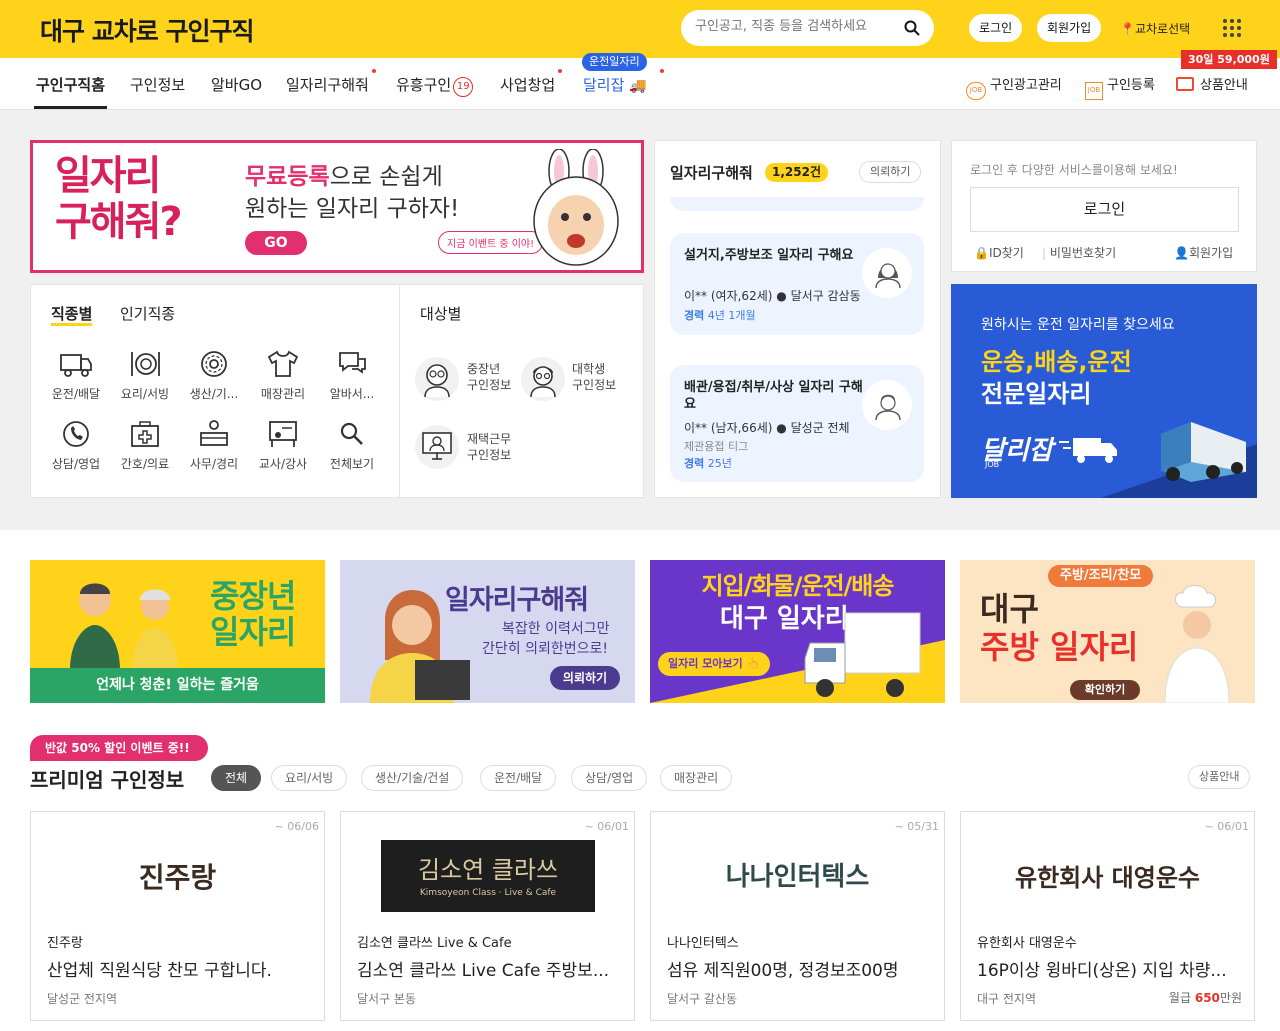 This screenshot has width=1280, height=1031. Describe the element at coordinates (1105, 690) in the screenshot. I see `banner-check-button: 확인하기` at that location.